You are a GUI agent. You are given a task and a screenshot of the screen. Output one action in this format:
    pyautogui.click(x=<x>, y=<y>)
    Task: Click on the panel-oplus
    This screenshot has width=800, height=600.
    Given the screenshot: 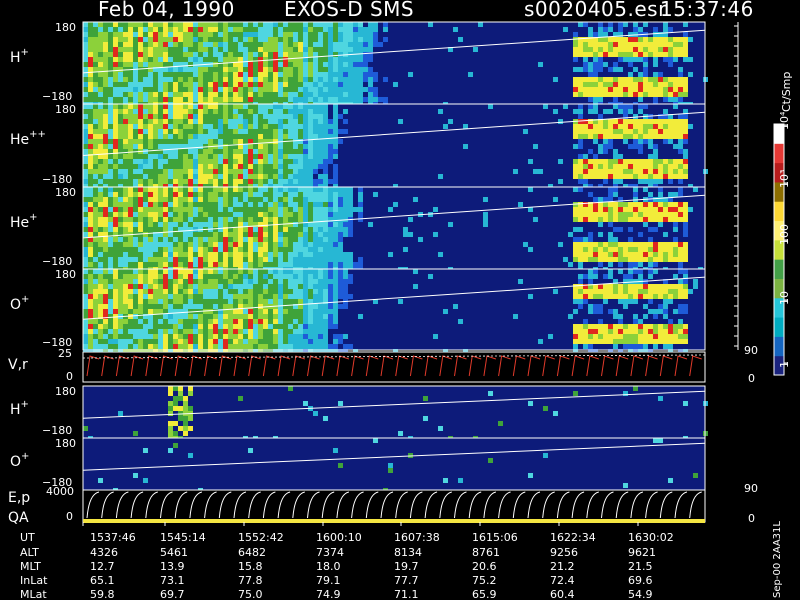 What is the action you would take?
    pyautogui.click(x=394, y=311)
    